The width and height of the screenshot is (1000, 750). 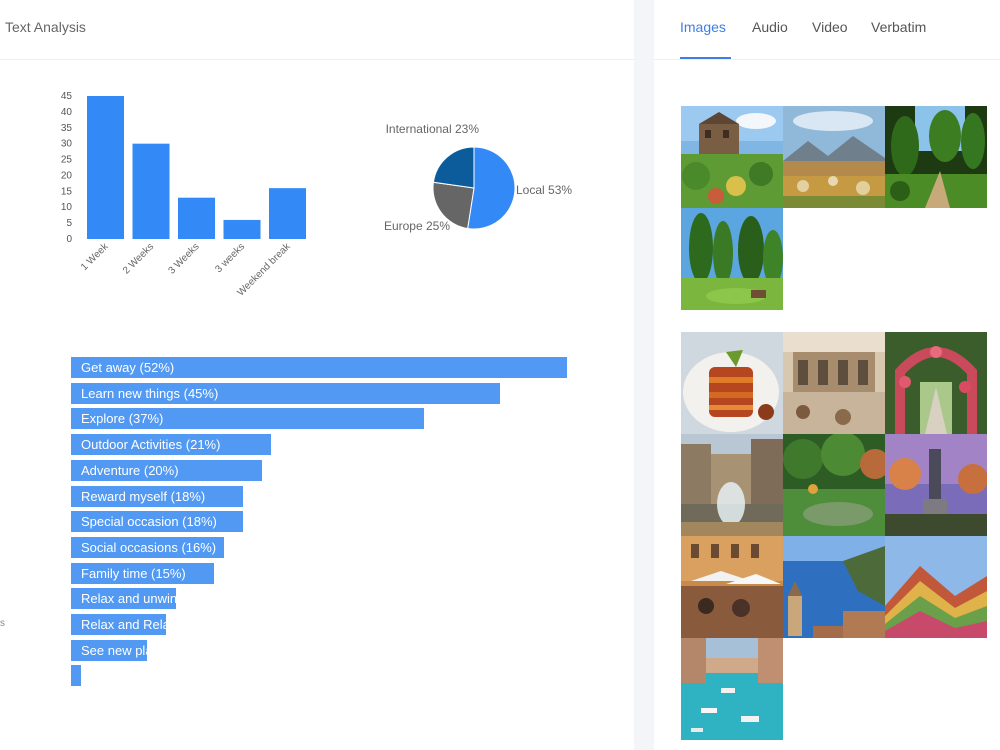 I want to click on image-thumbnail-piazza-cafe, so click(x=732, y=587).